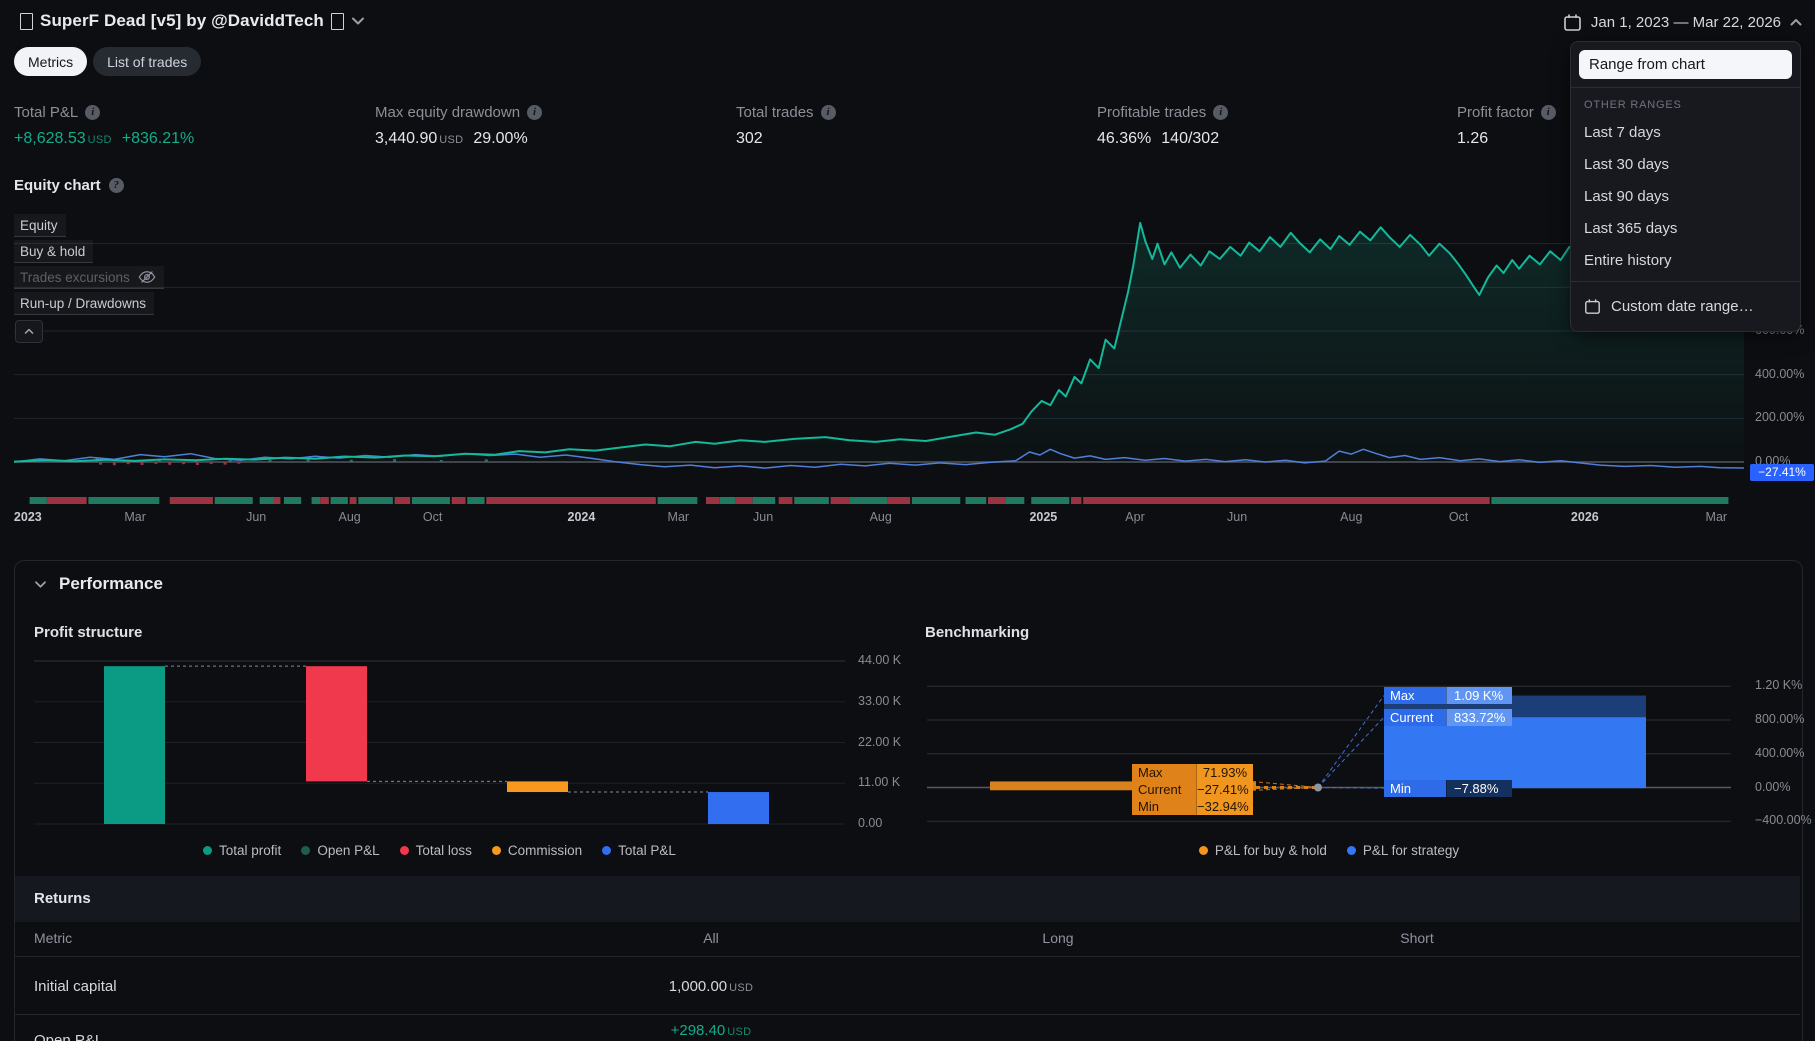 The width and height of the screenshot is (1815, 1041). What do you see at coordinates (75, 986) in the screenshot?
I see `table-row-metric: Initial capital` at bounding box center [75, 986].